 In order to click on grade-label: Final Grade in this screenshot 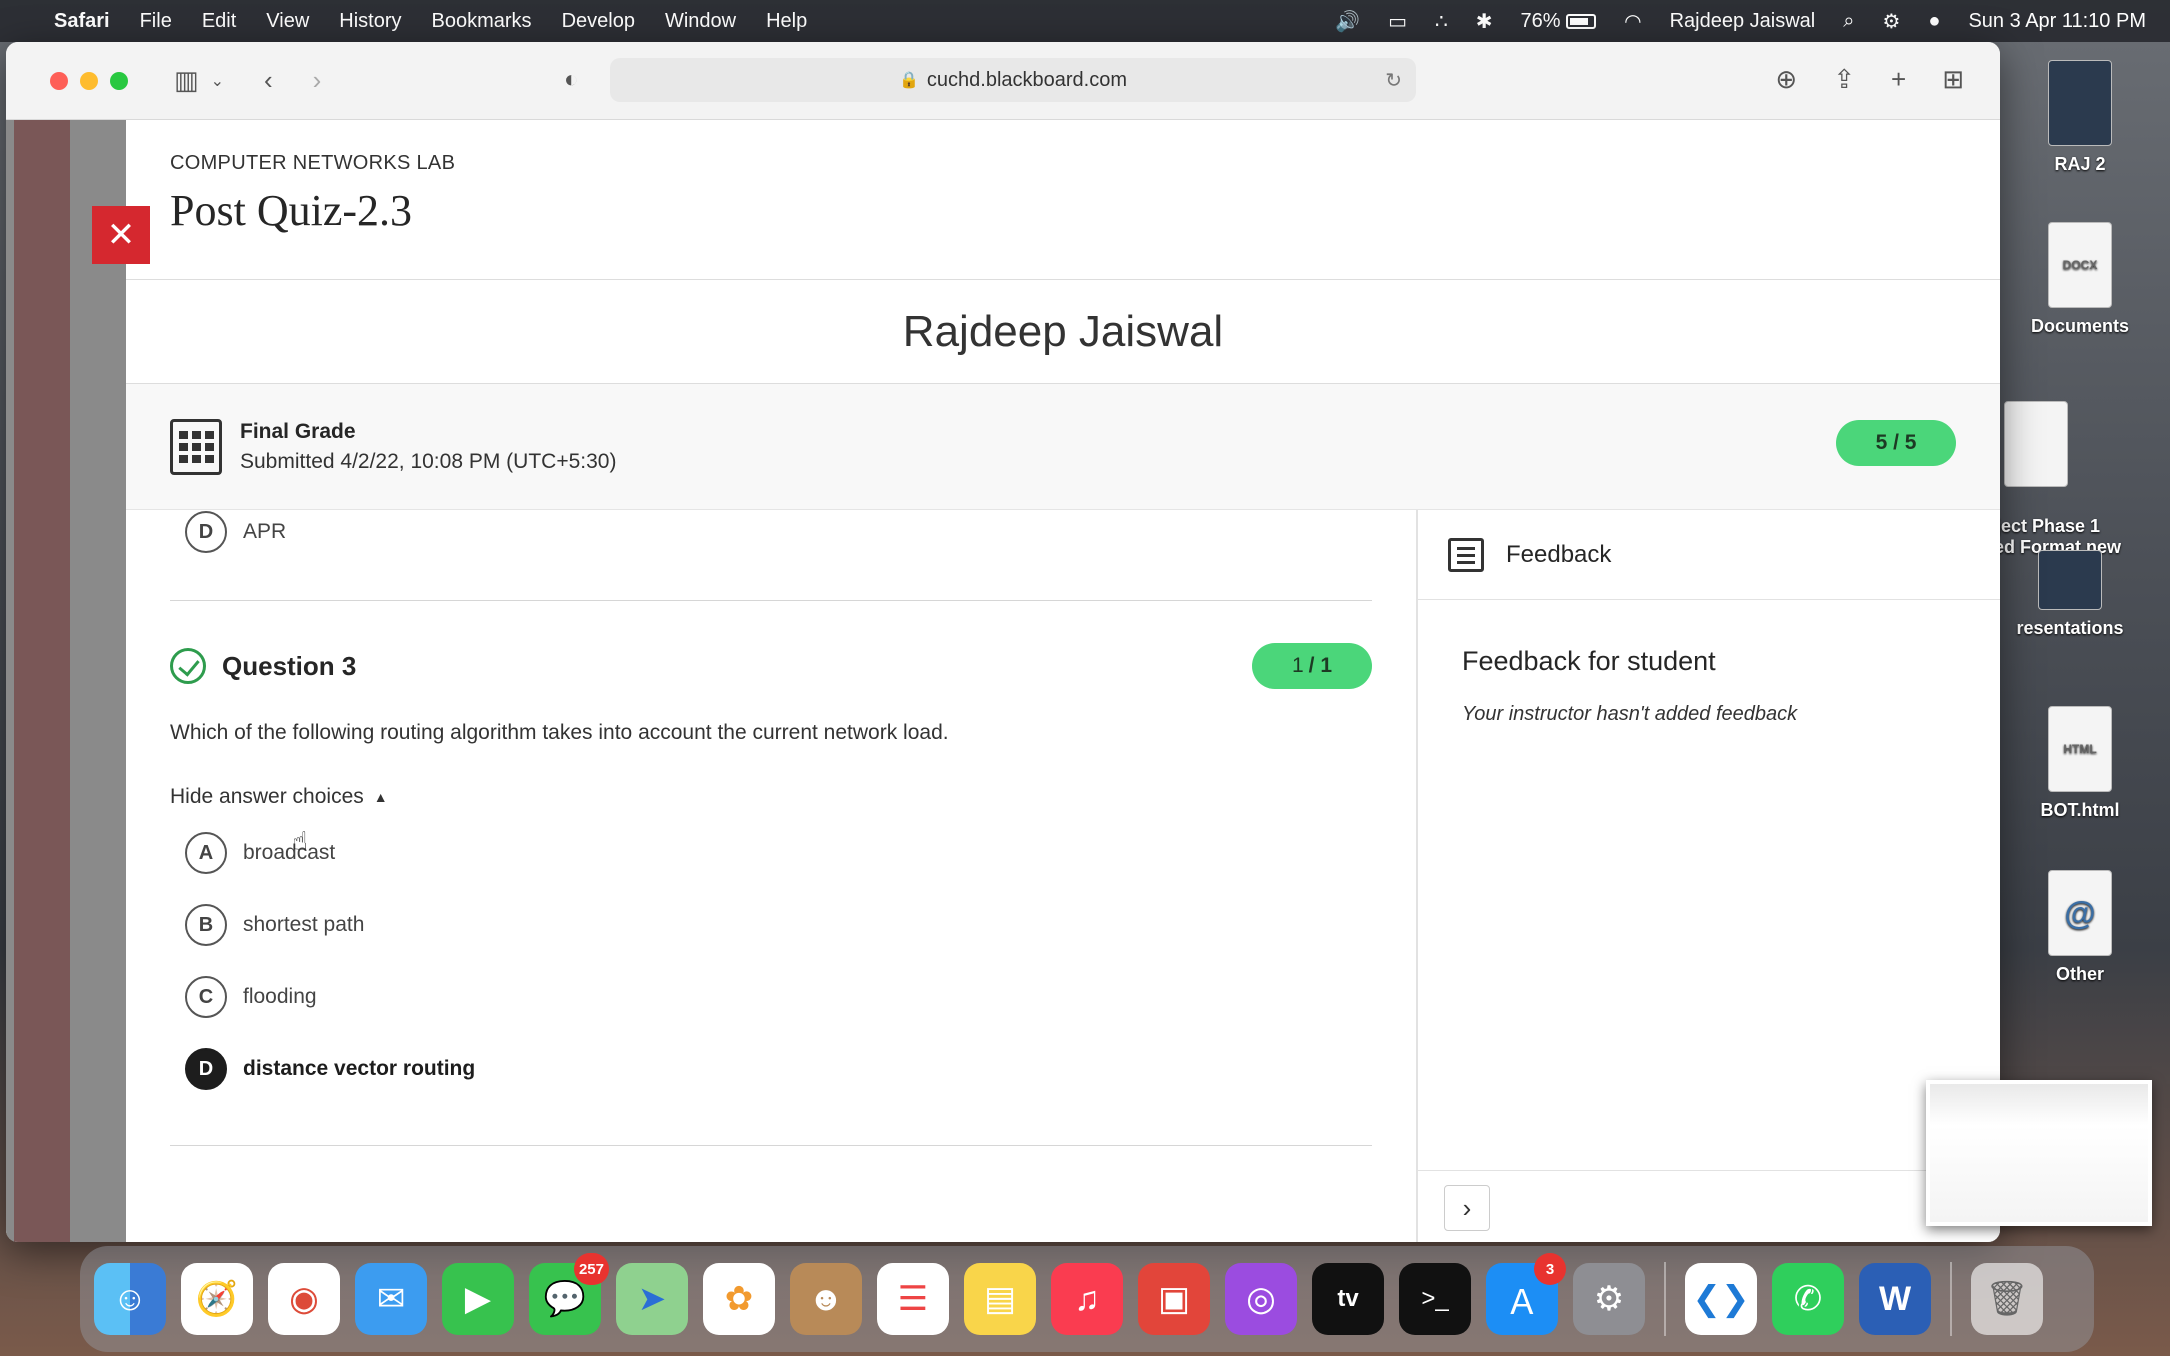, I will do `click(298, 431)`.